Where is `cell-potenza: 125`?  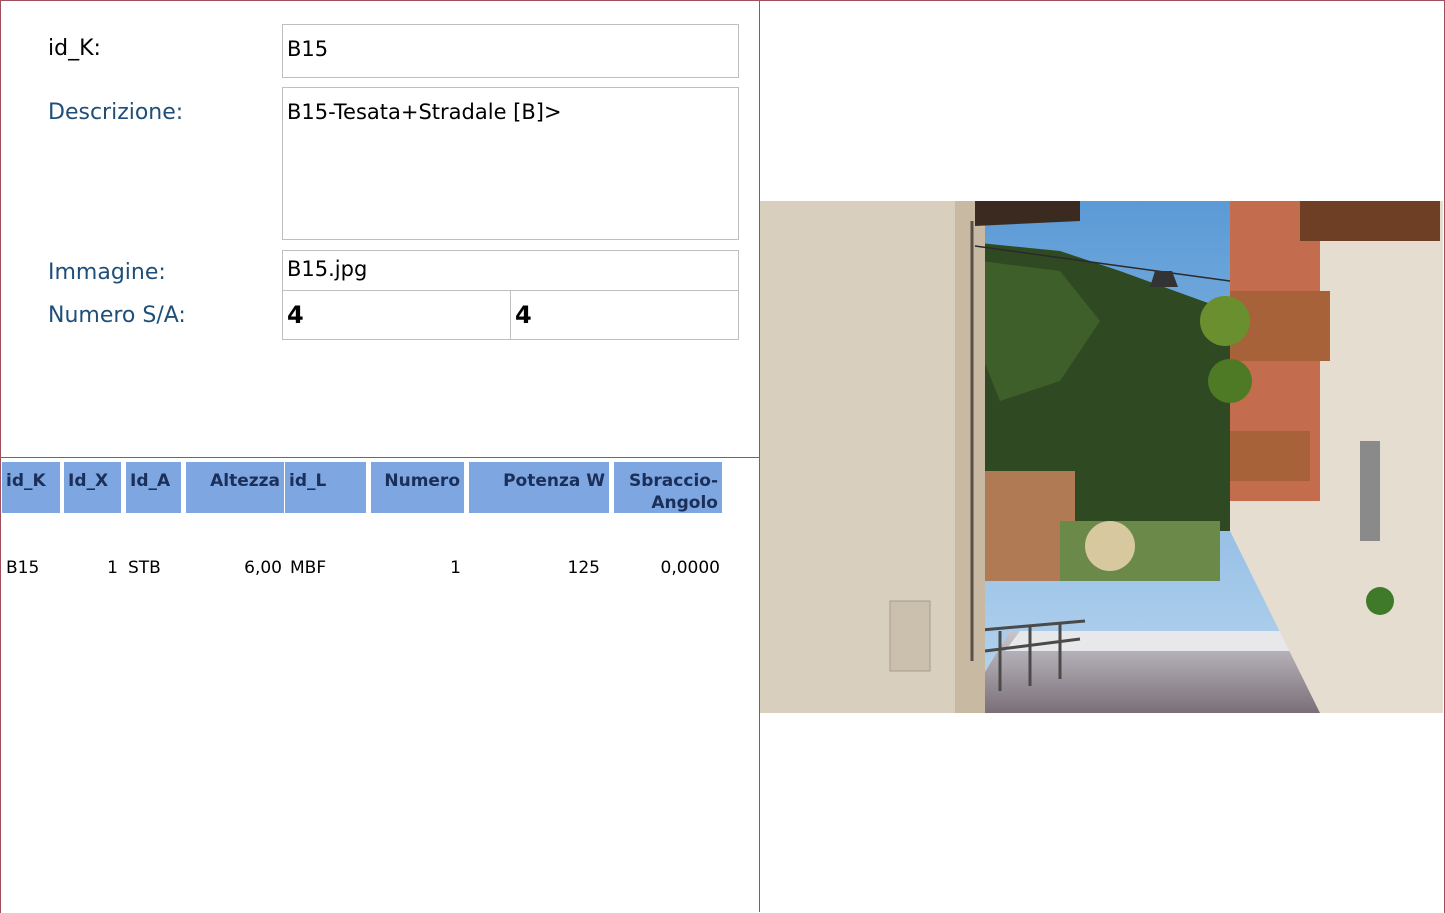
cell-potenza: 125 is located at coordinates (583, 568).